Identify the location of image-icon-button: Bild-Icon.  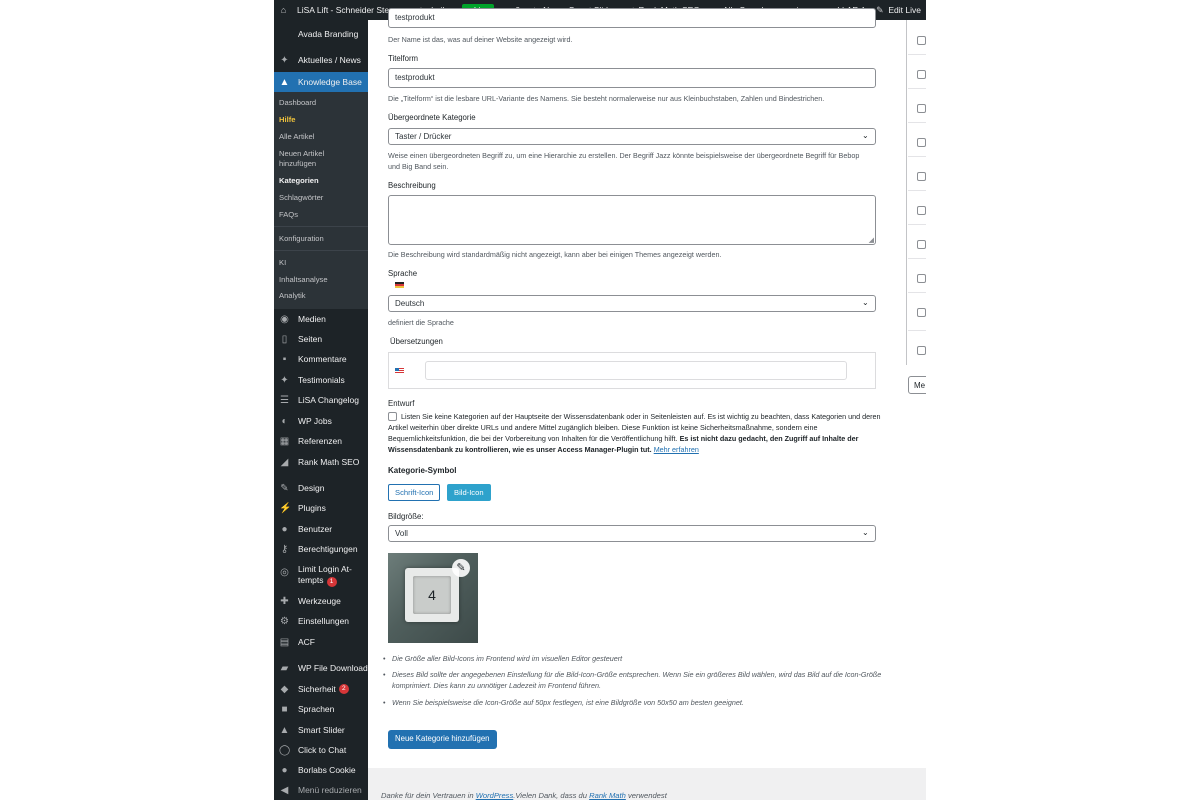
(469, 492).